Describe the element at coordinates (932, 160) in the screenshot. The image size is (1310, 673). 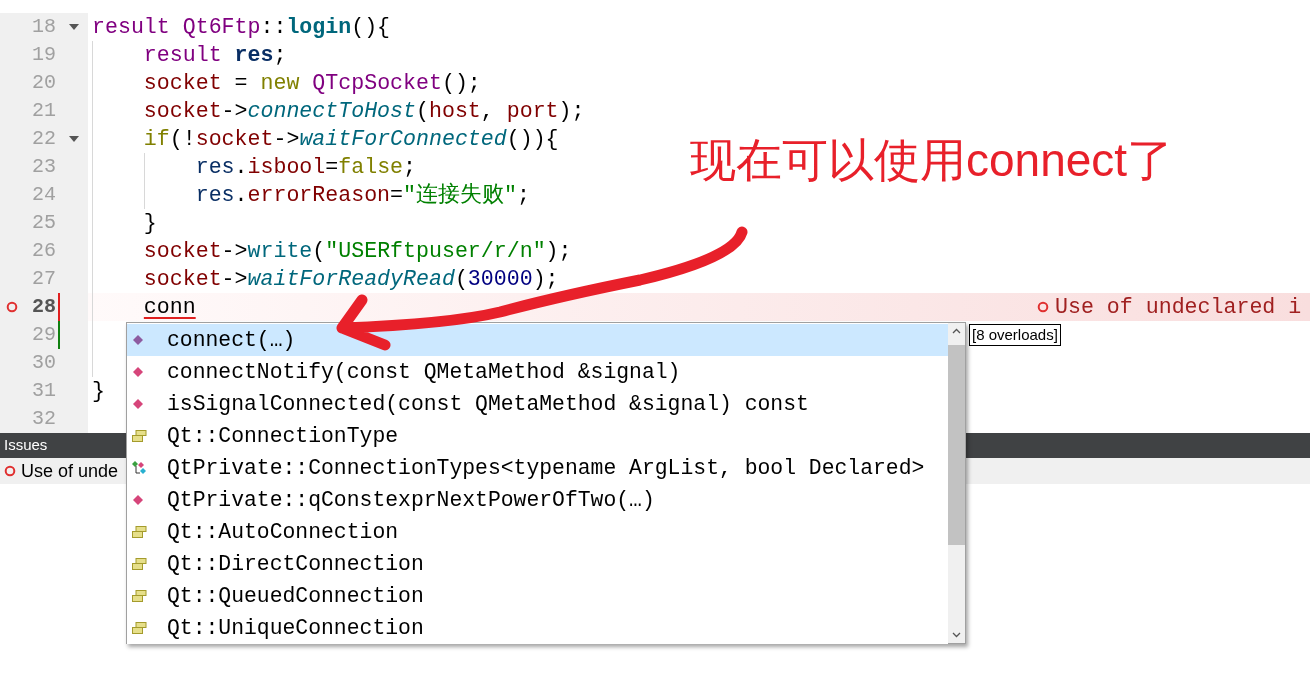
I see `annotation-text: 现在可以使用connect了` at that location.